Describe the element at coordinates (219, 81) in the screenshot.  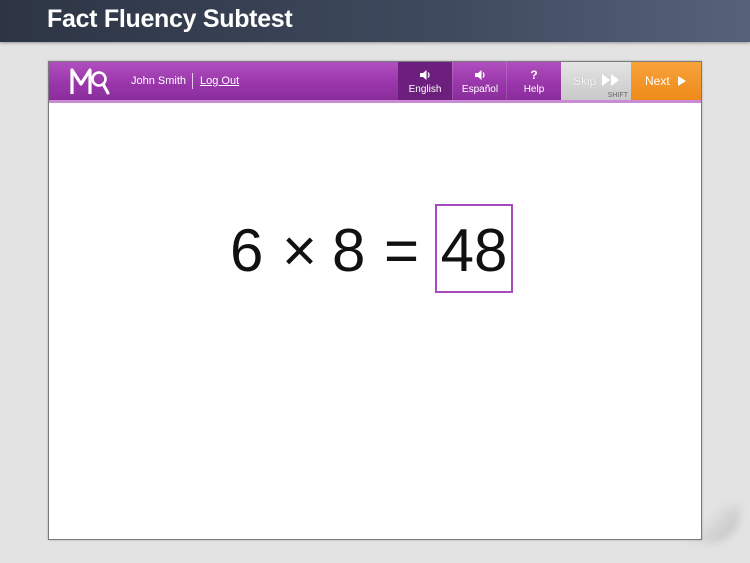
I see `logout-link: Log Out` at that location.